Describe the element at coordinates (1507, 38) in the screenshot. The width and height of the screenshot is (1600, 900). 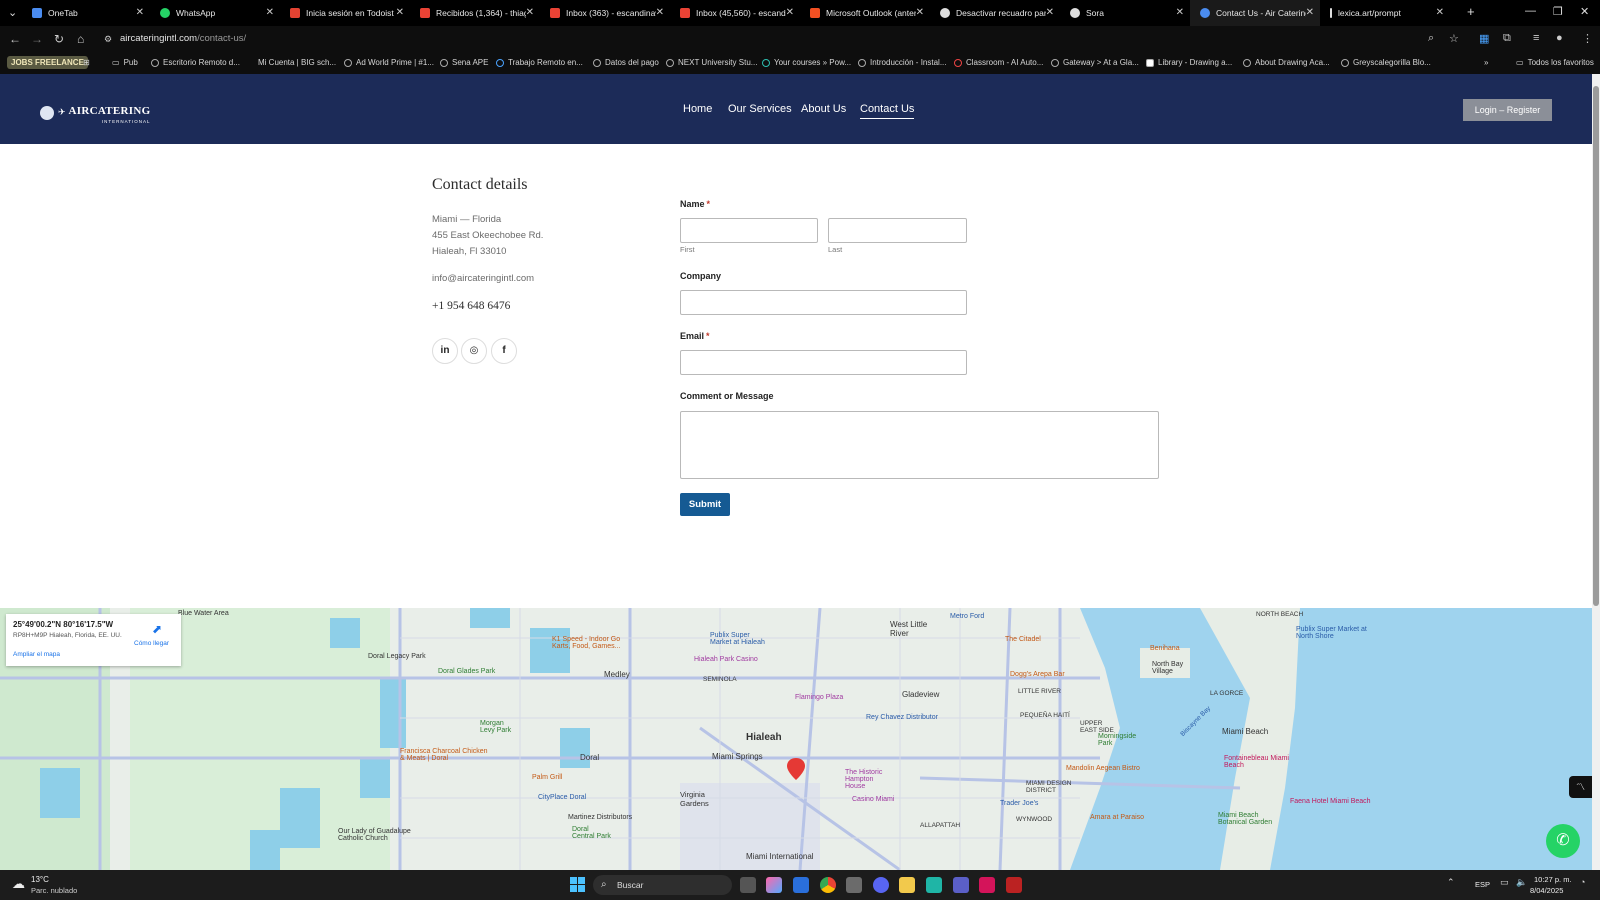
I see `extensions-icon: ⧉` at that location.